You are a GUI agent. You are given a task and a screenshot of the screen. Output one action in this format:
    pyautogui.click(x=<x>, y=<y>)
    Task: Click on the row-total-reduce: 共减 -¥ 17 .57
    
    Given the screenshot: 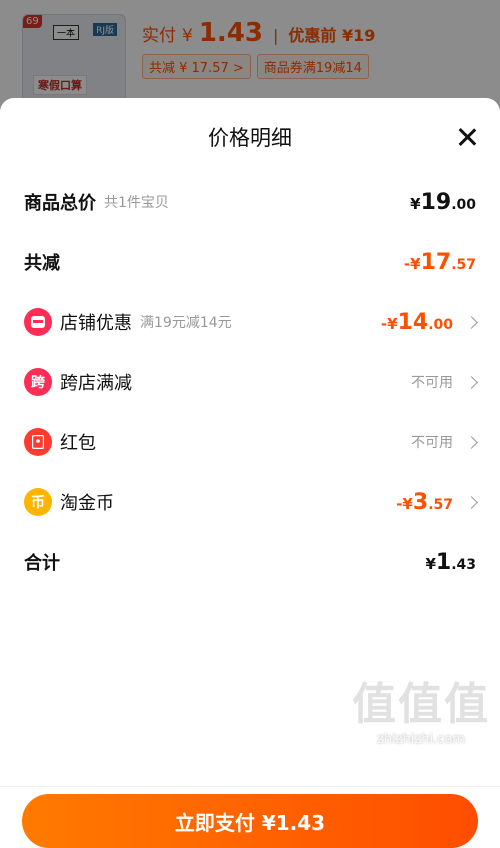 What is the action you would take?
    pyautogui.click(x=250, y=262)
    